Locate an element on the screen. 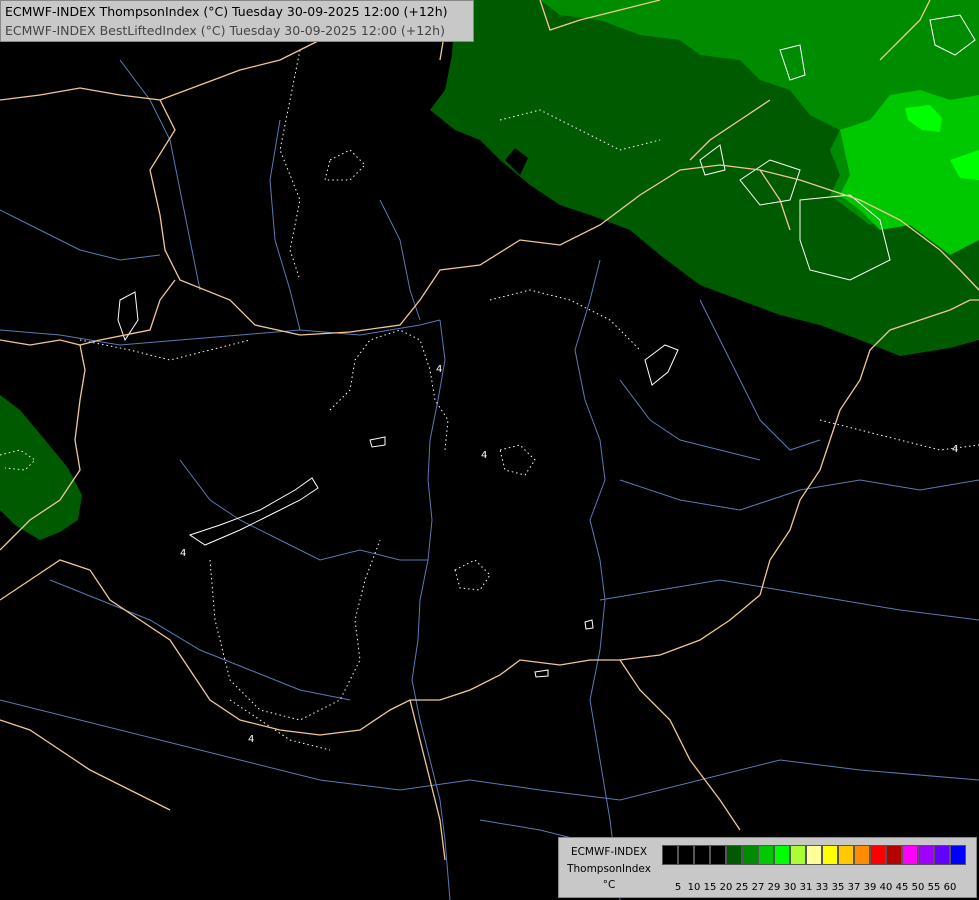  index-area-left is located at coordinates (41, 467).